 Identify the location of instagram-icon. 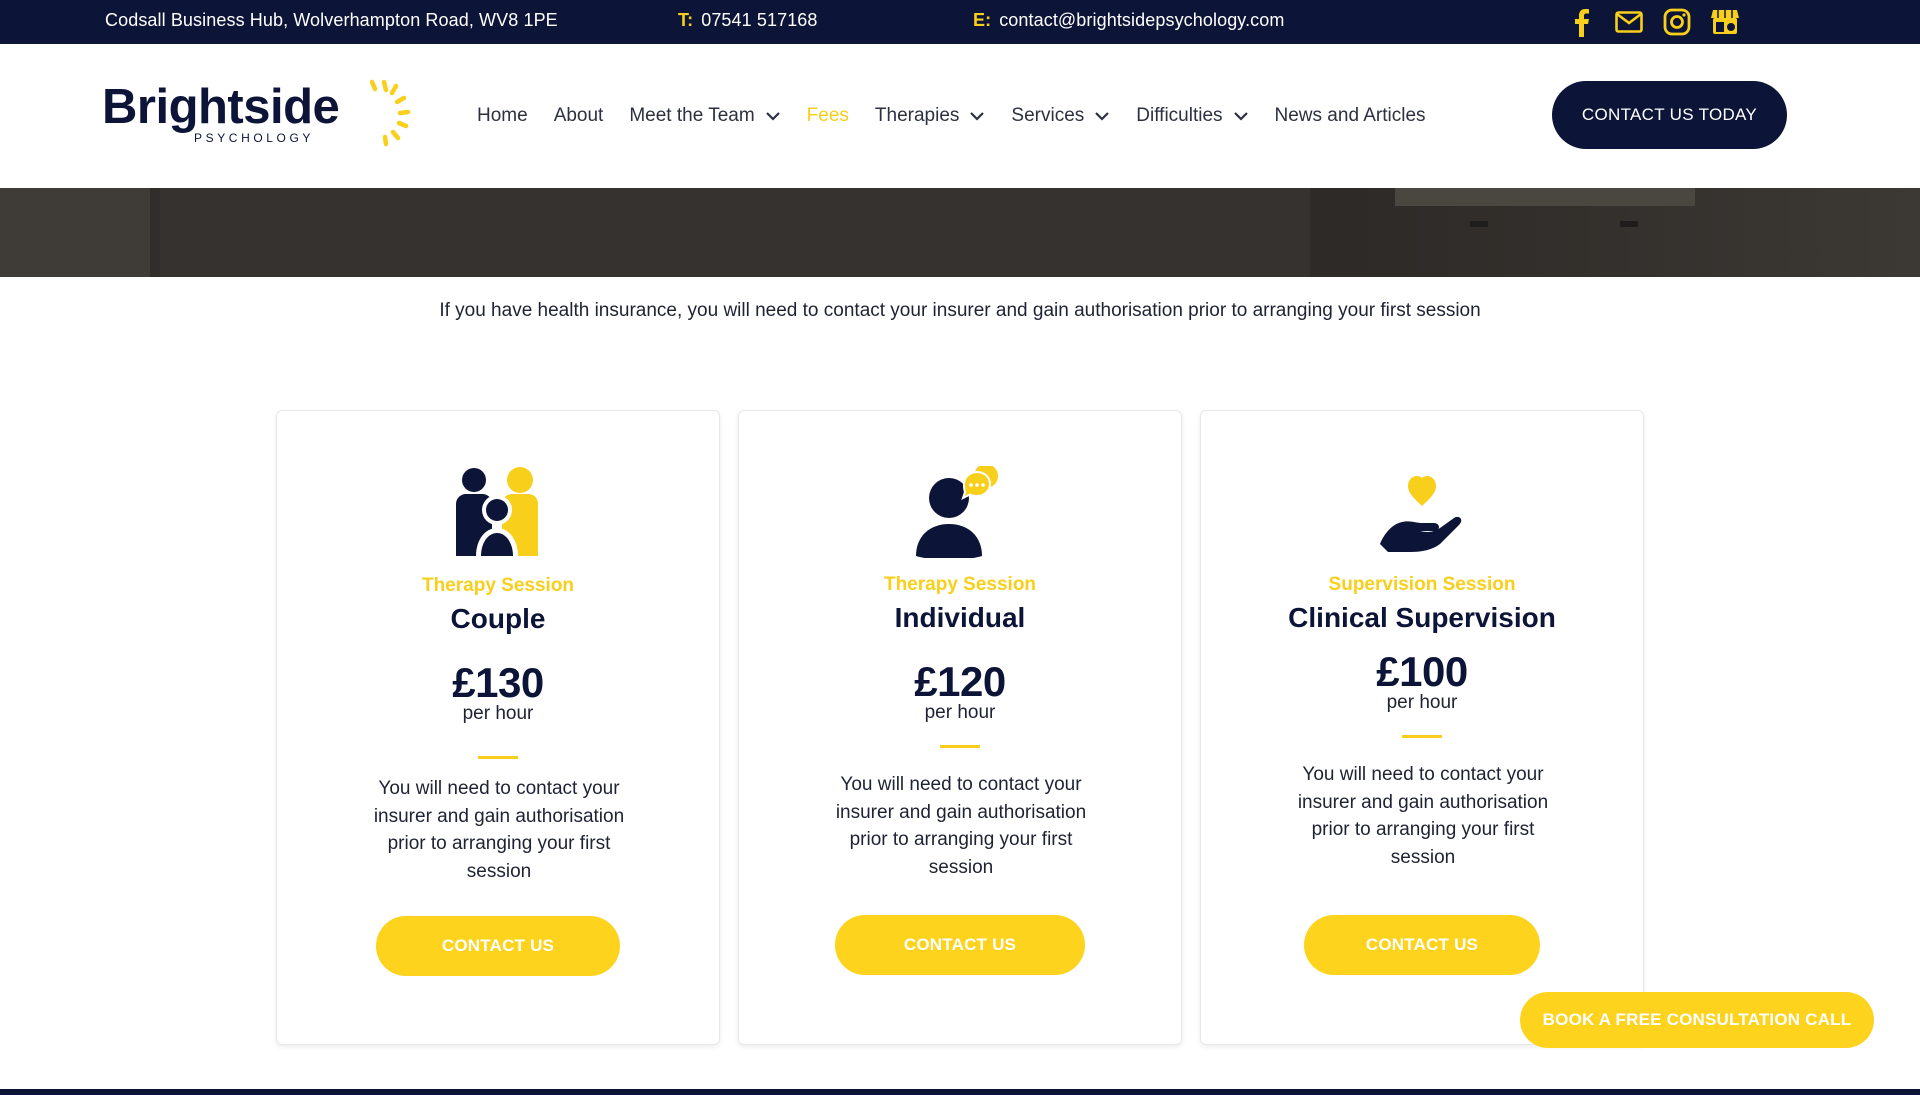
(1677, 22).